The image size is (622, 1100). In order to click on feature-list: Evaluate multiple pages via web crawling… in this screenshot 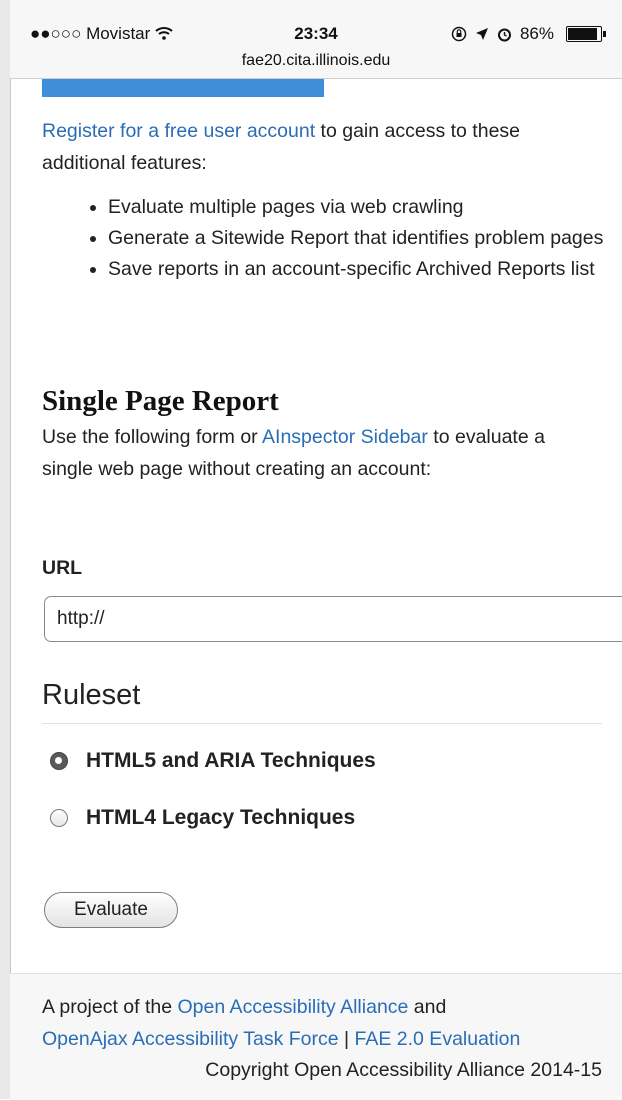, I will do `click(336, 238)`.